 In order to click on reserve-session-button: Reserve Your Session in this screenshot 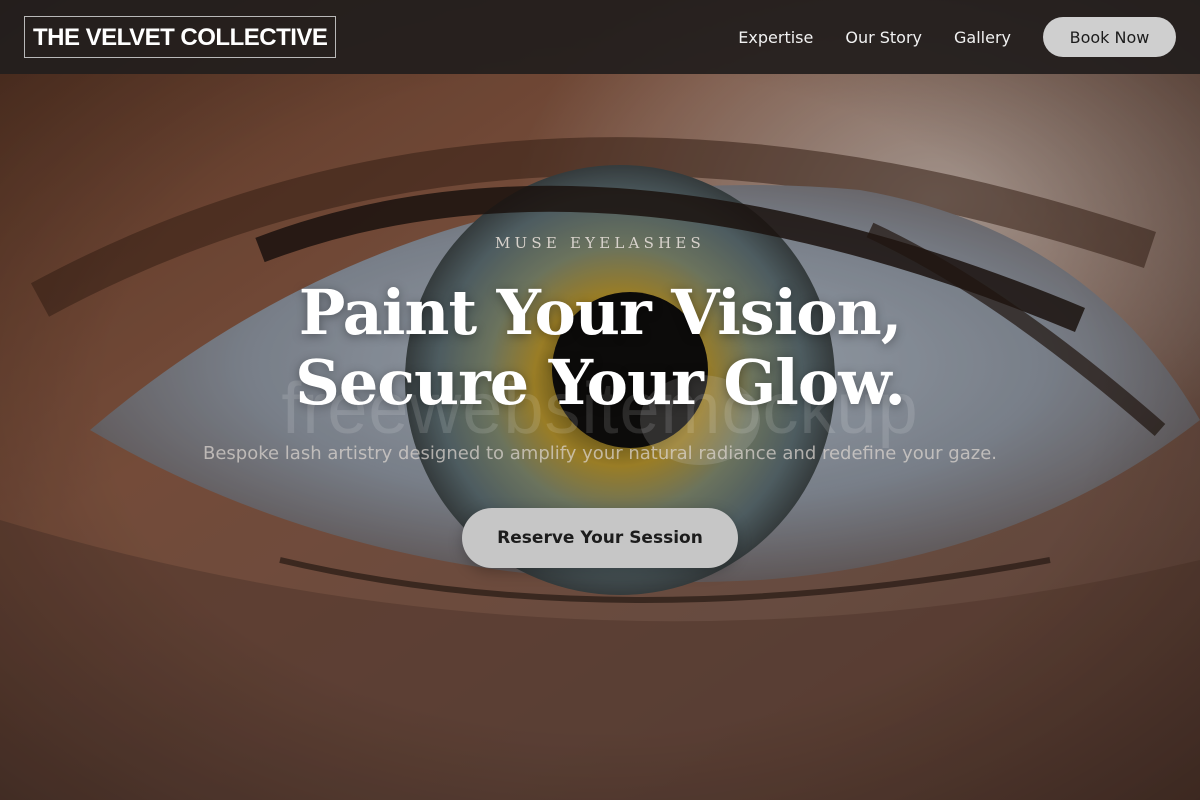, I will do `click(600, 538)`.